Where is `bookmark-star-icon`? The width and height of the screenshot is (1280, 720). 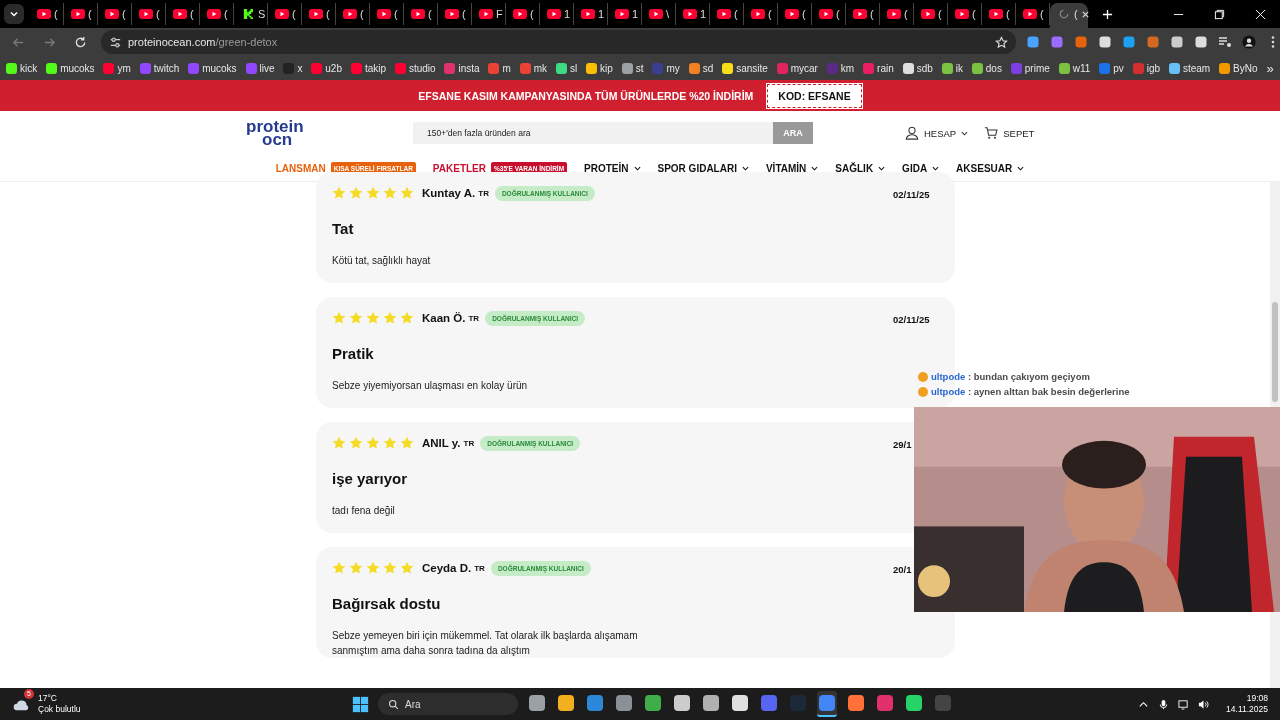 bookmark-star-icon is located at coordinates (1001, 42).